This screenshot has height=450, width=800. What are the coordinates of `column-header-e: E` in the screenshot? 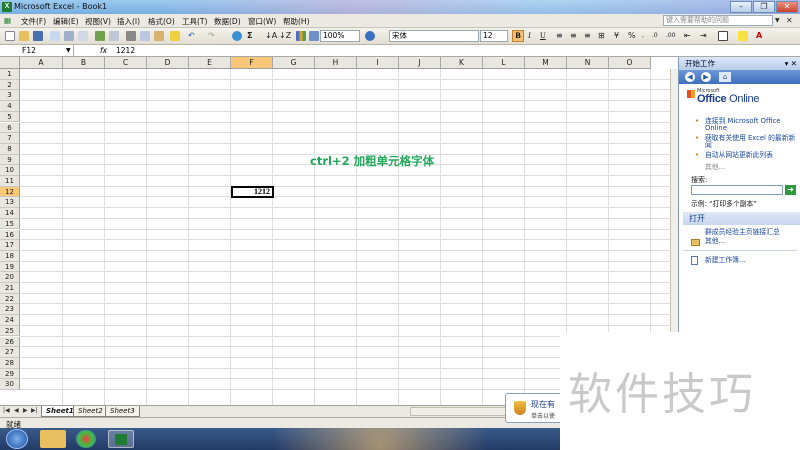 It's located at (210, 63).